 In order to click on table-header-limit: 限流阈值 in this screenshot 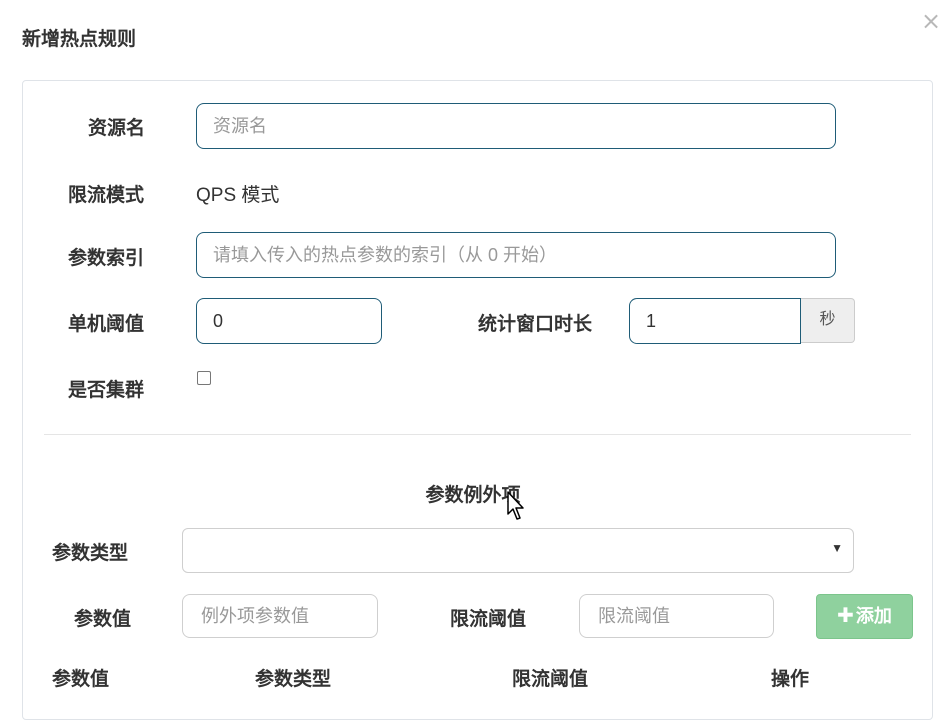, I will do `click(550, 679)`.